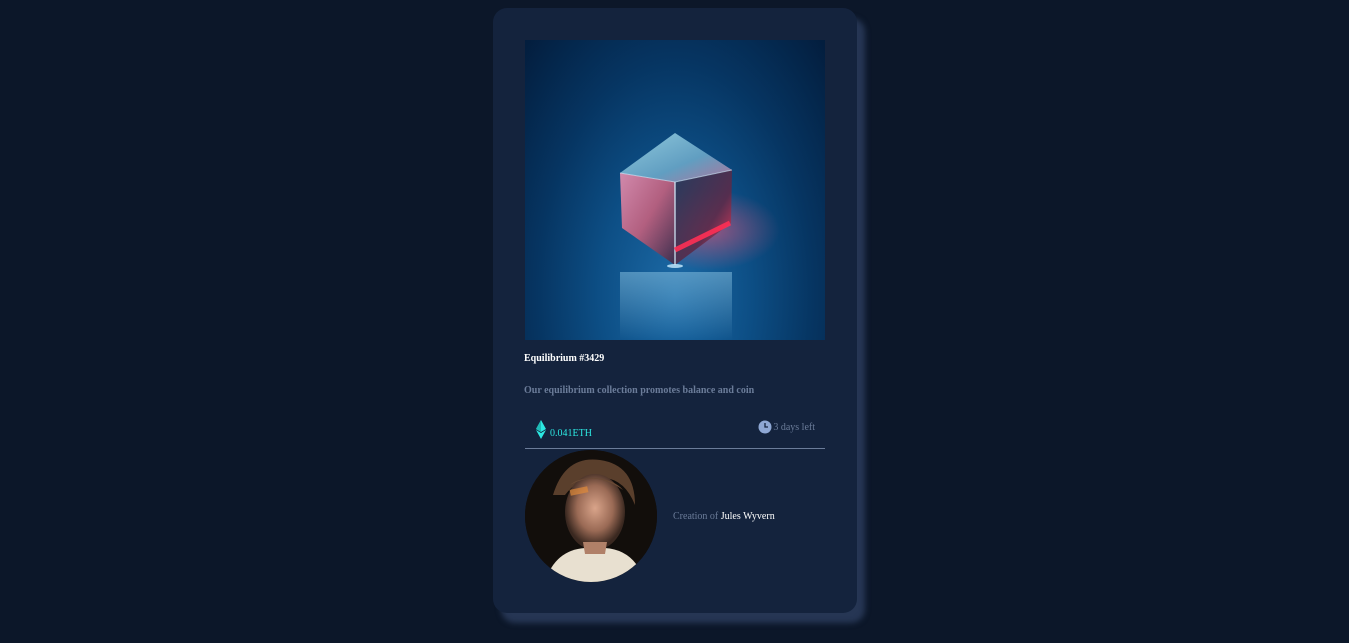  I want to click on time-left-group: 3 days left, so click(786, 426).